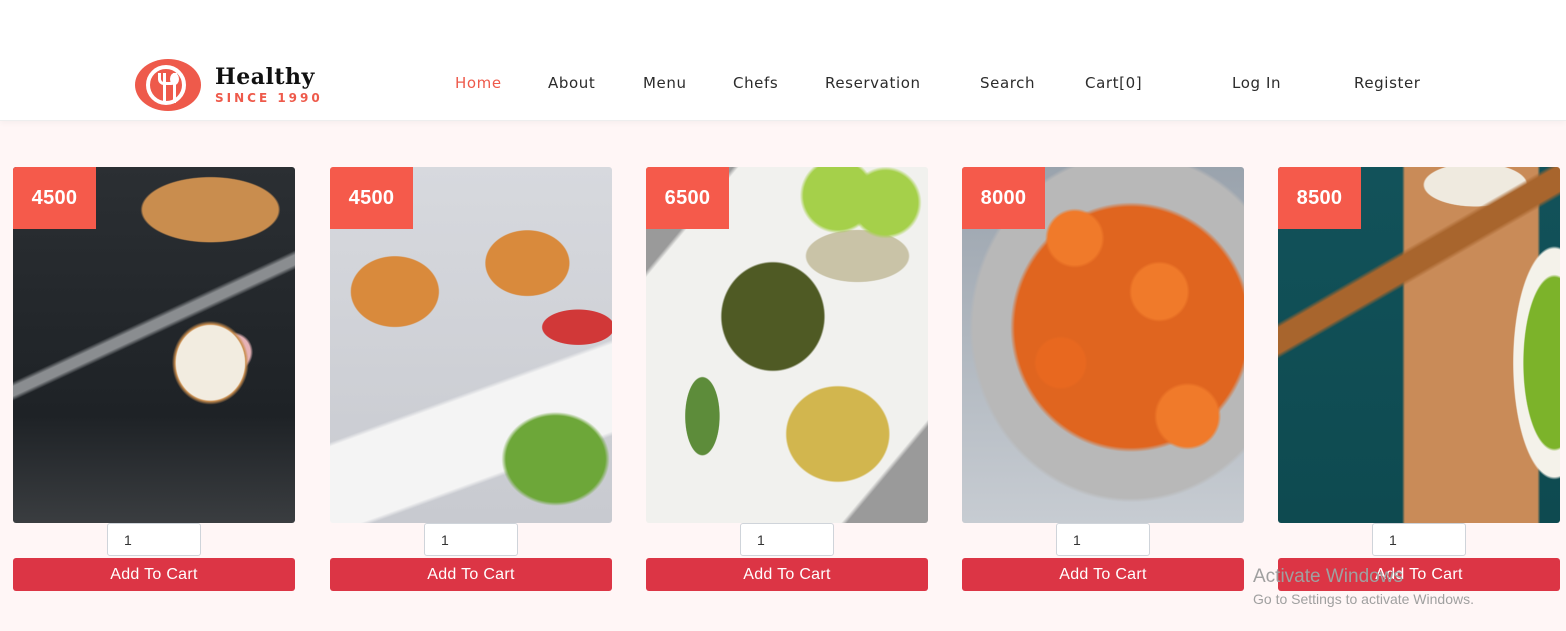  I want to click on bread-with-spread-photo: 4500, so click(154, 345).